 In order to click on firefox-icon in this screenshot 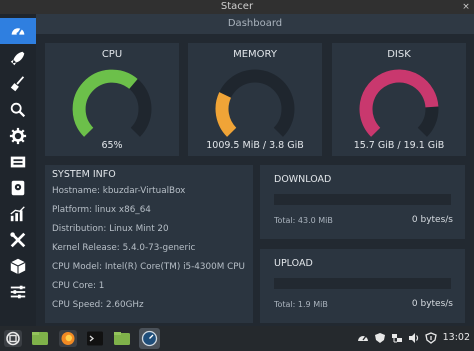, I will do `click(68, 338)`.